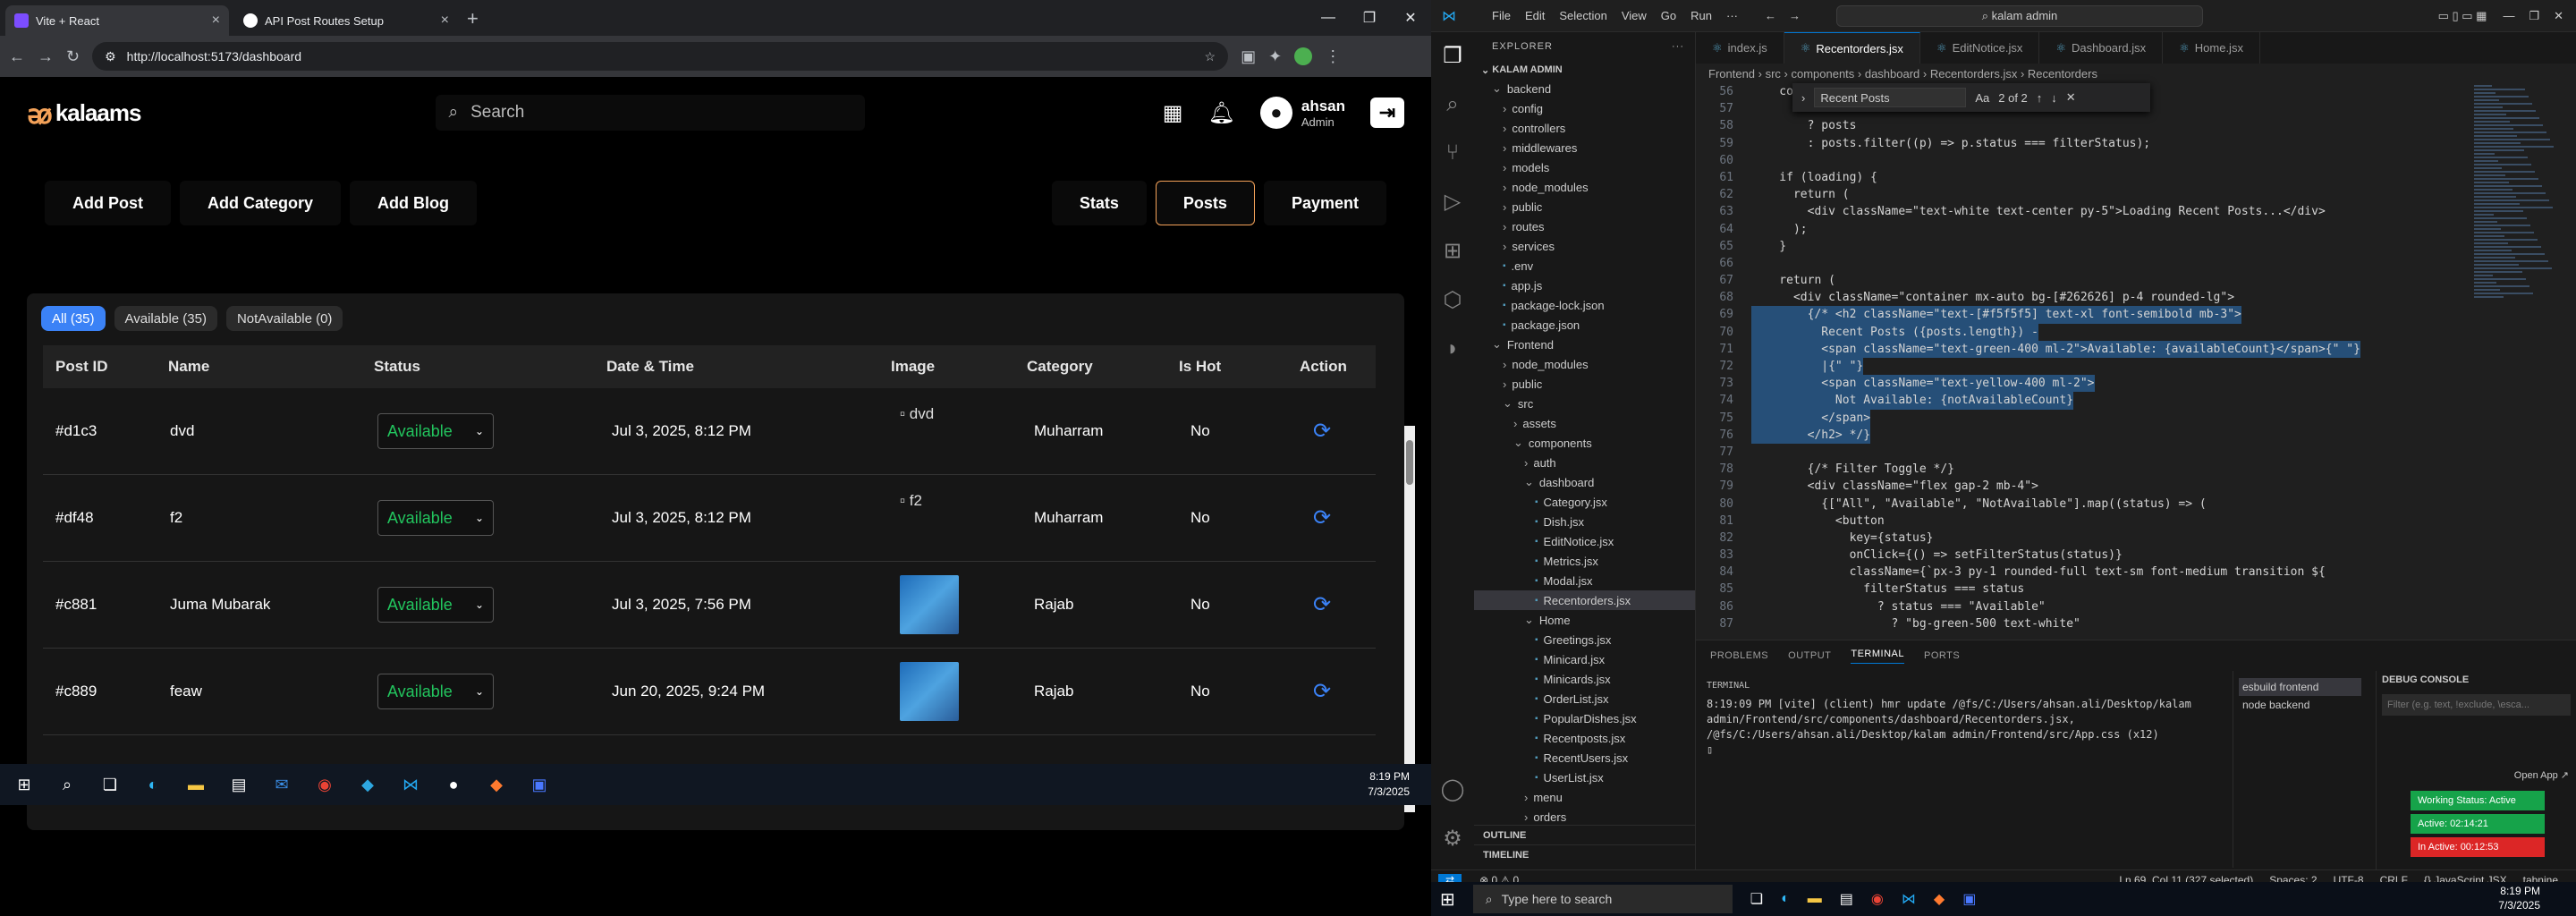 The width and height of the screenshot is (2576, 916). What do you see at coordinates (1501, 15) in the screenshot?
I see `menu-item: File` at bounding box center [1501, 15].